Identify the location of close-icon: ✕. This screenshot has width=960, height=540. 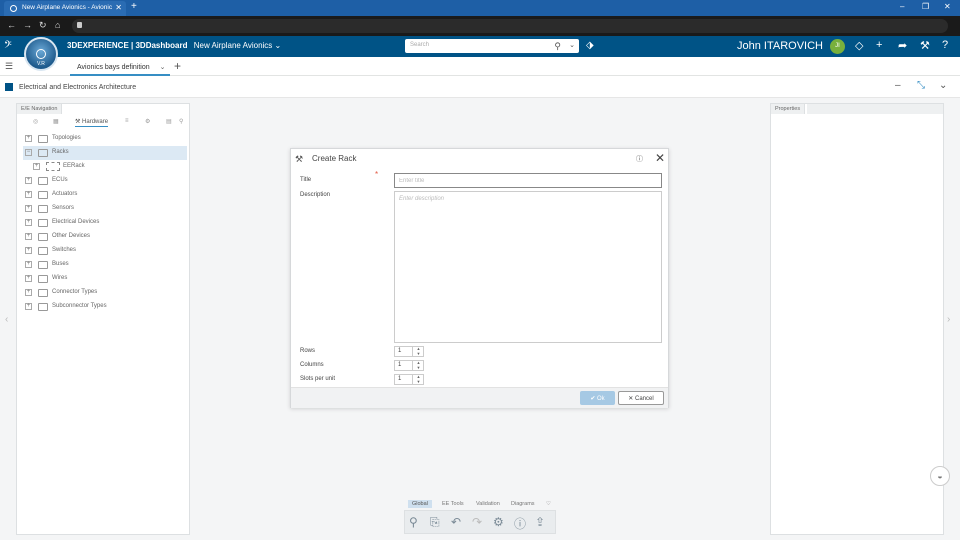
(660, 158).